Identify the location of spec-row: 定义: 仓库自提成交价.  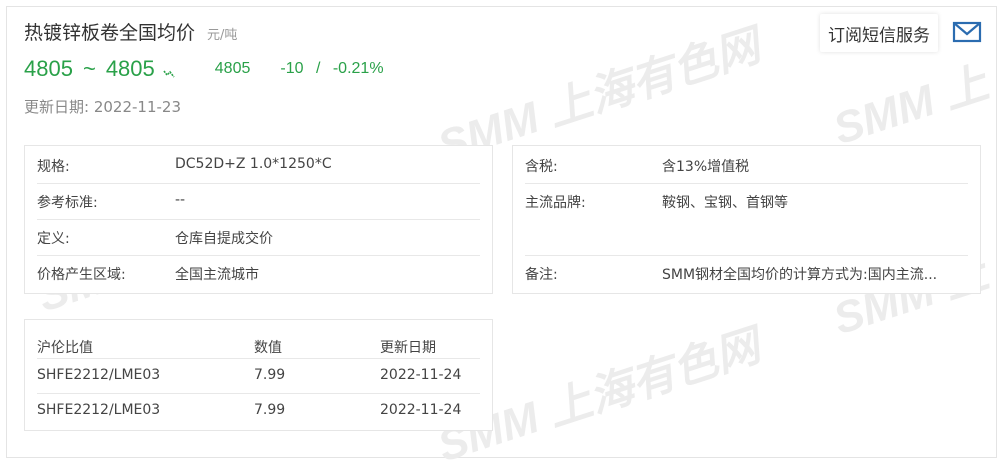
(258, 237).